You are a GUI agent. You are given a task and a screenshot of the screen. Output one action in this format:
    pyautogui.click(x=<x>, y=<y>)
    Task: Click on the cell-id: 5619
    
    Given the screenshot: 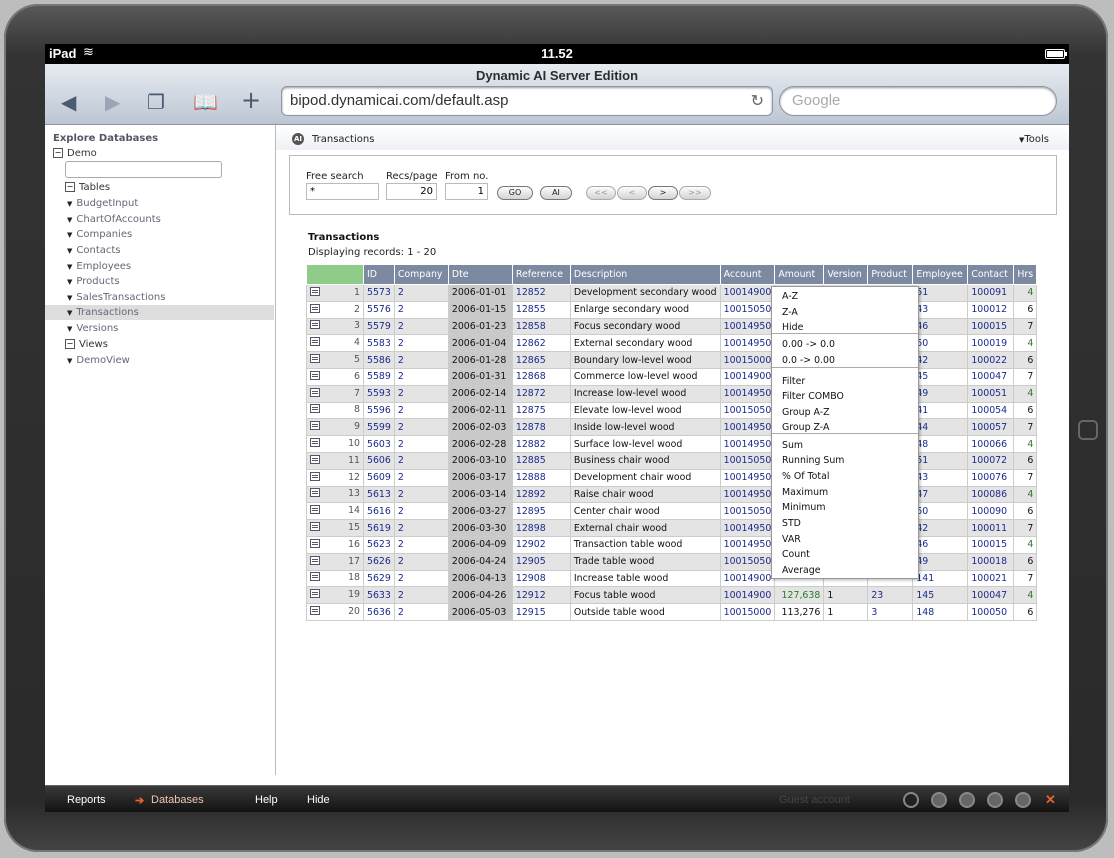 What is the action you would take?
    pyautogui.click(x=379, y=528)
    